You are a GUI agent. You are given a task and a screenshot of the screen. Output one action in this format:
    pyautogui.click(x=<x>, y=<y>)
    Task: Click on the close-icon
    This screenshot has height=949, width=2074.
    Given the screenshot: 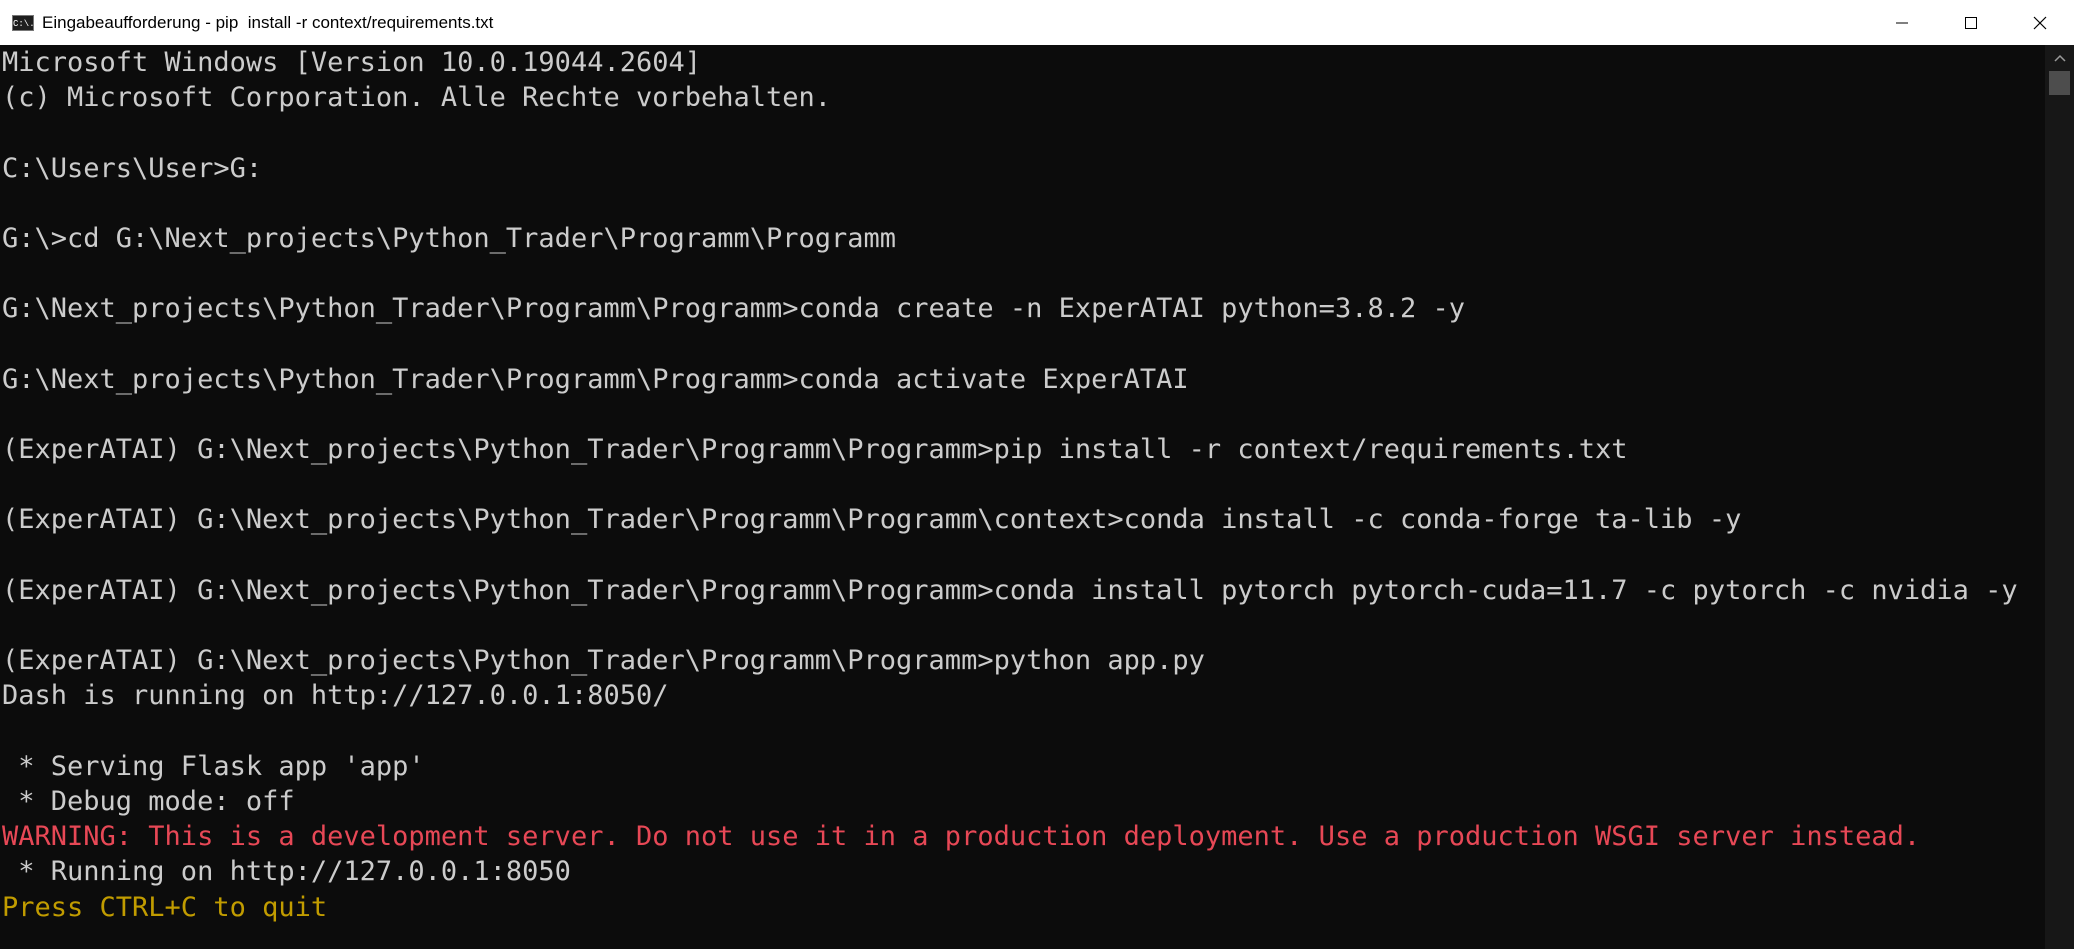 What is the action you would take?
    pyautogui.click(x=2039, y=22)
    